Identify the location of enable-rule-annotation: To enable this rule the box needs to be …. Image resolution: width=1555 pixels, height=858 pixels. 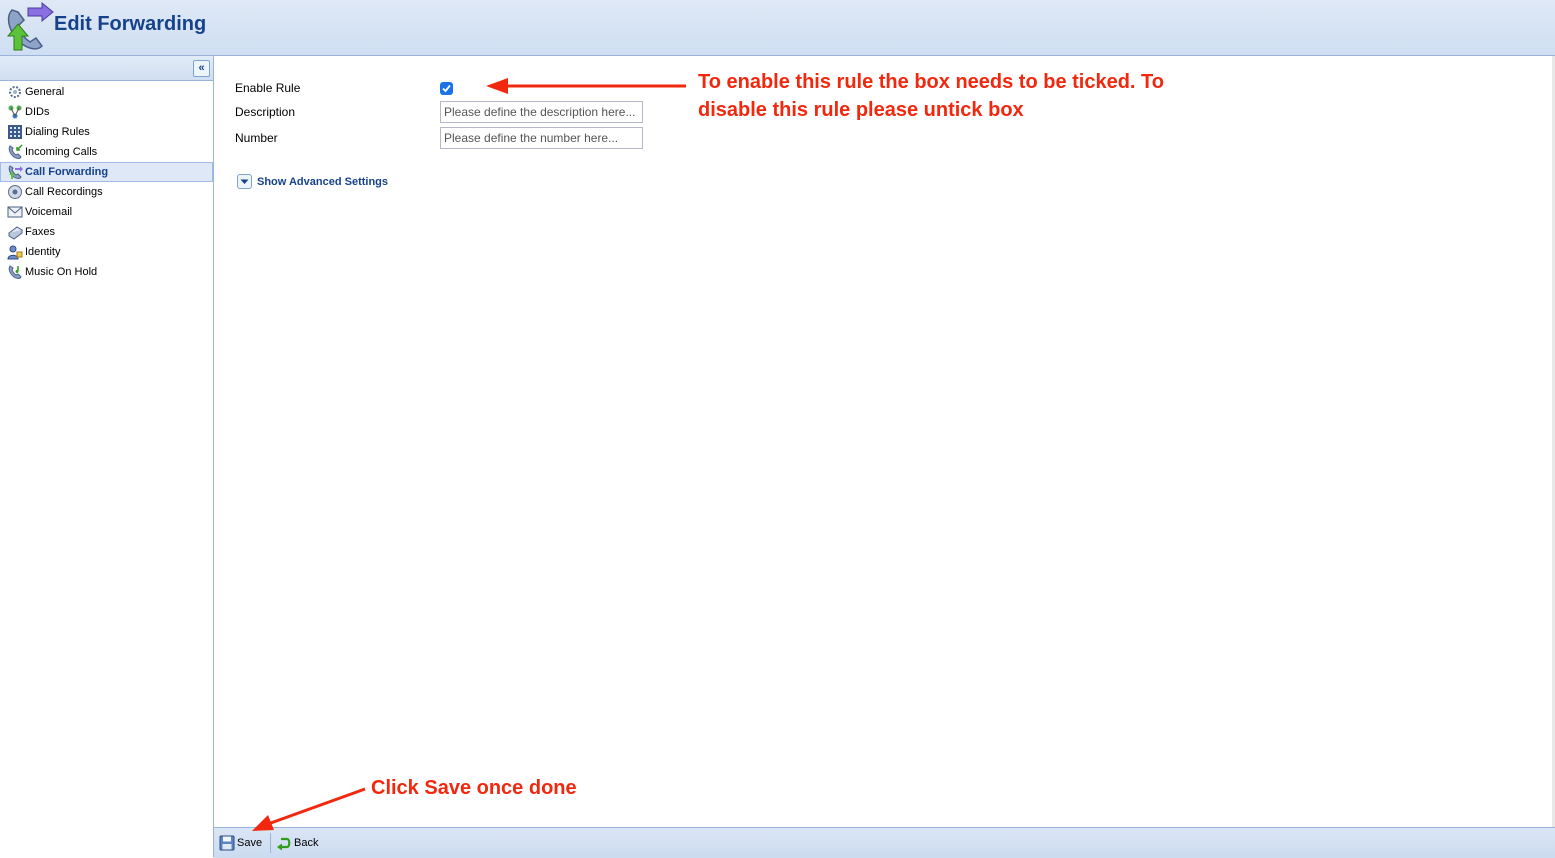
(931, 96).